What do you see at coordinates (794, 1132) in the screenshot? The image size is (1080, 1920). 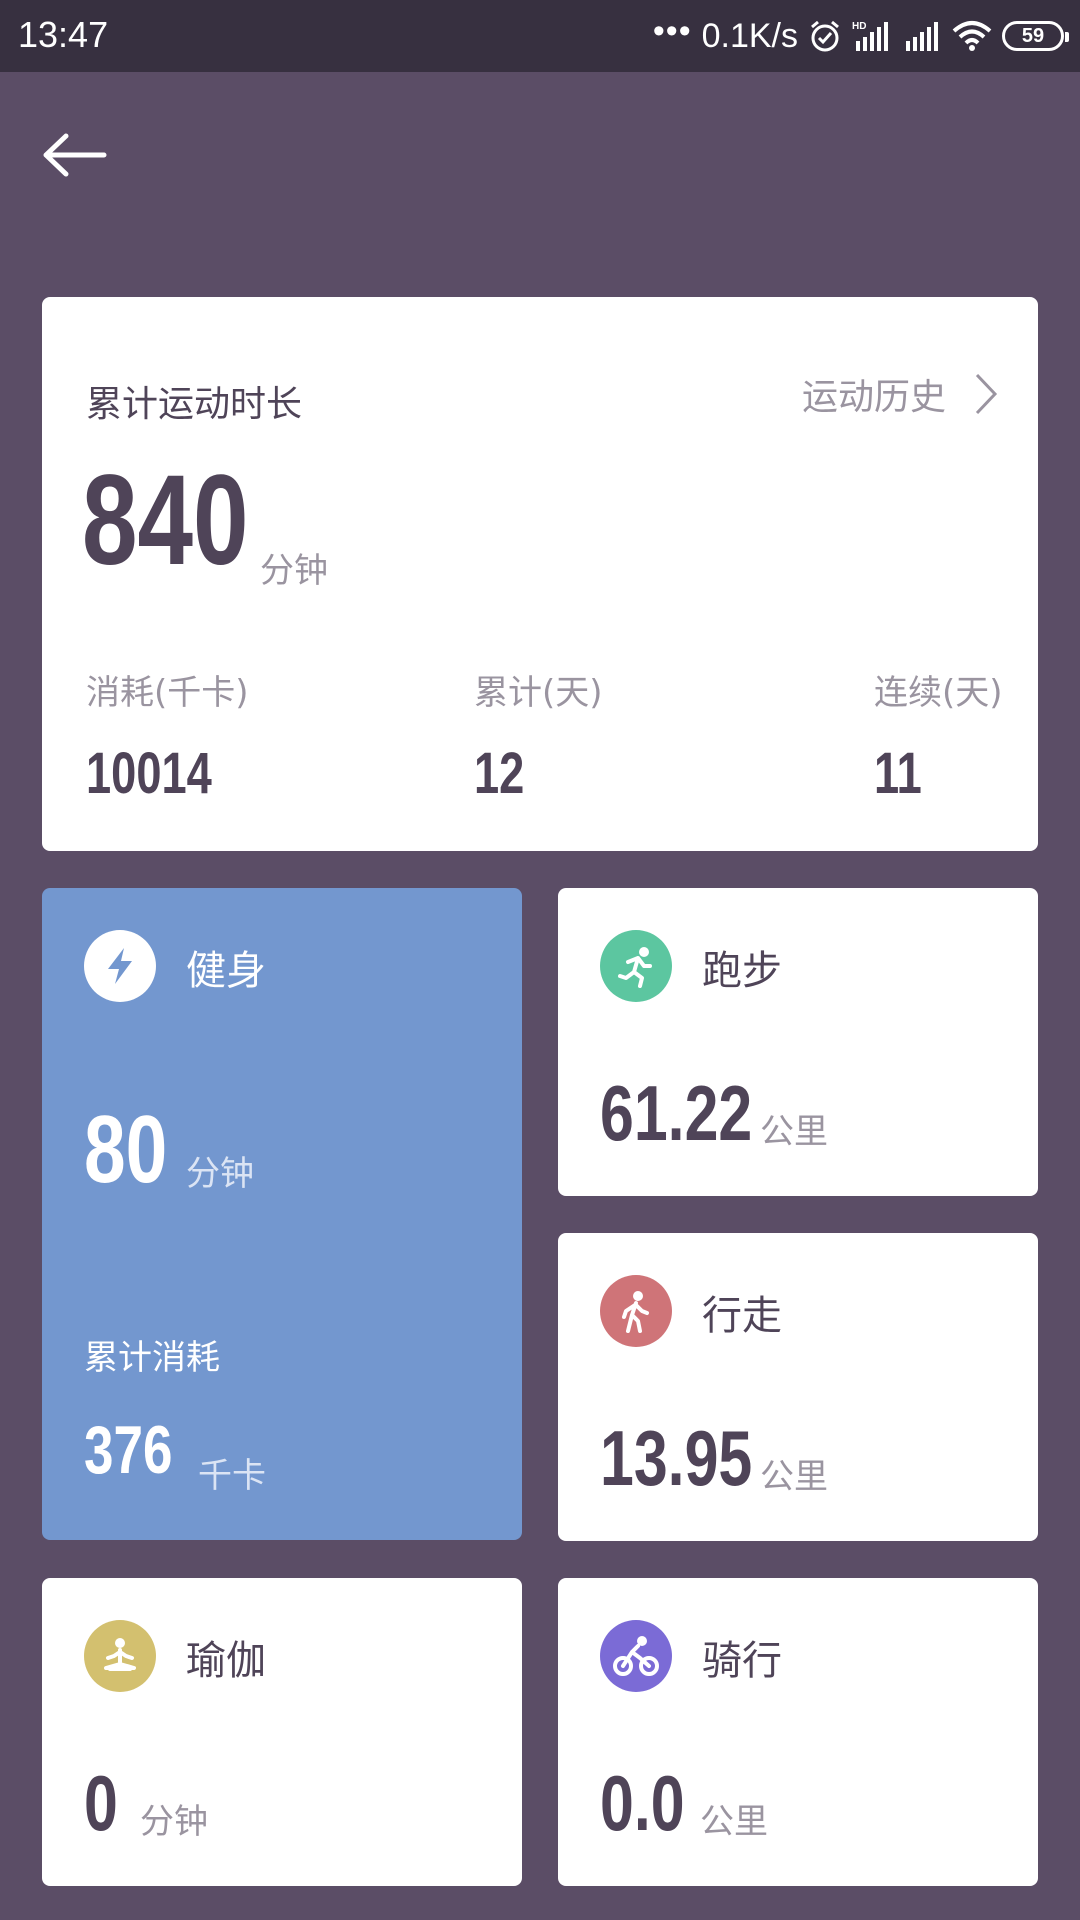 I see `running-distance-unit: 公里` at bounding box center [794, 1132].